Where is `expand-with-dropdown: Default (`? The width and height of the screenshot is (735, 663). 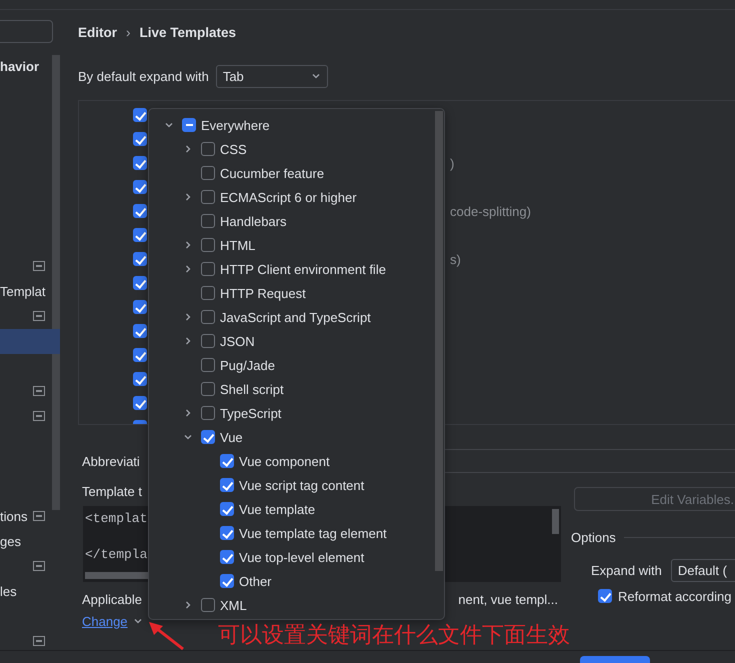 expand-with-dropdown: Default ( is located at coordinates (702, 570).